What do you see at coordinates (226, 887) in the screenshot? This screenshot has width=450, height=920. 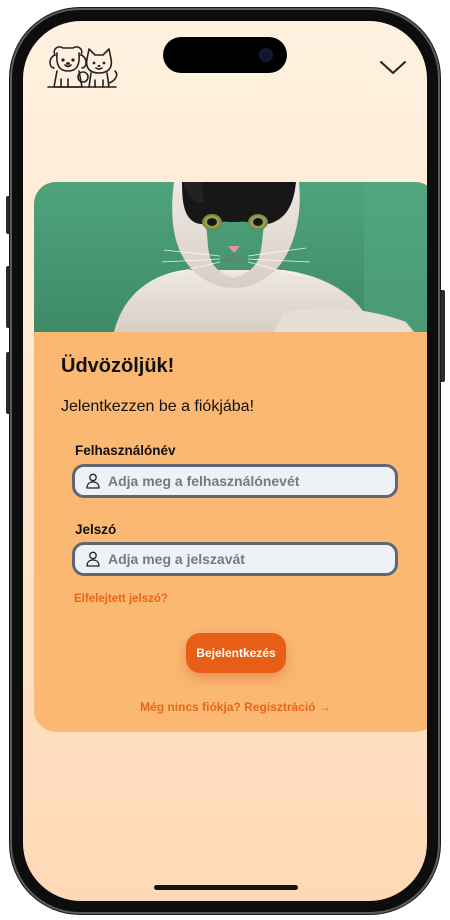 I see `home-indicator` at bounding box center [226, 887].